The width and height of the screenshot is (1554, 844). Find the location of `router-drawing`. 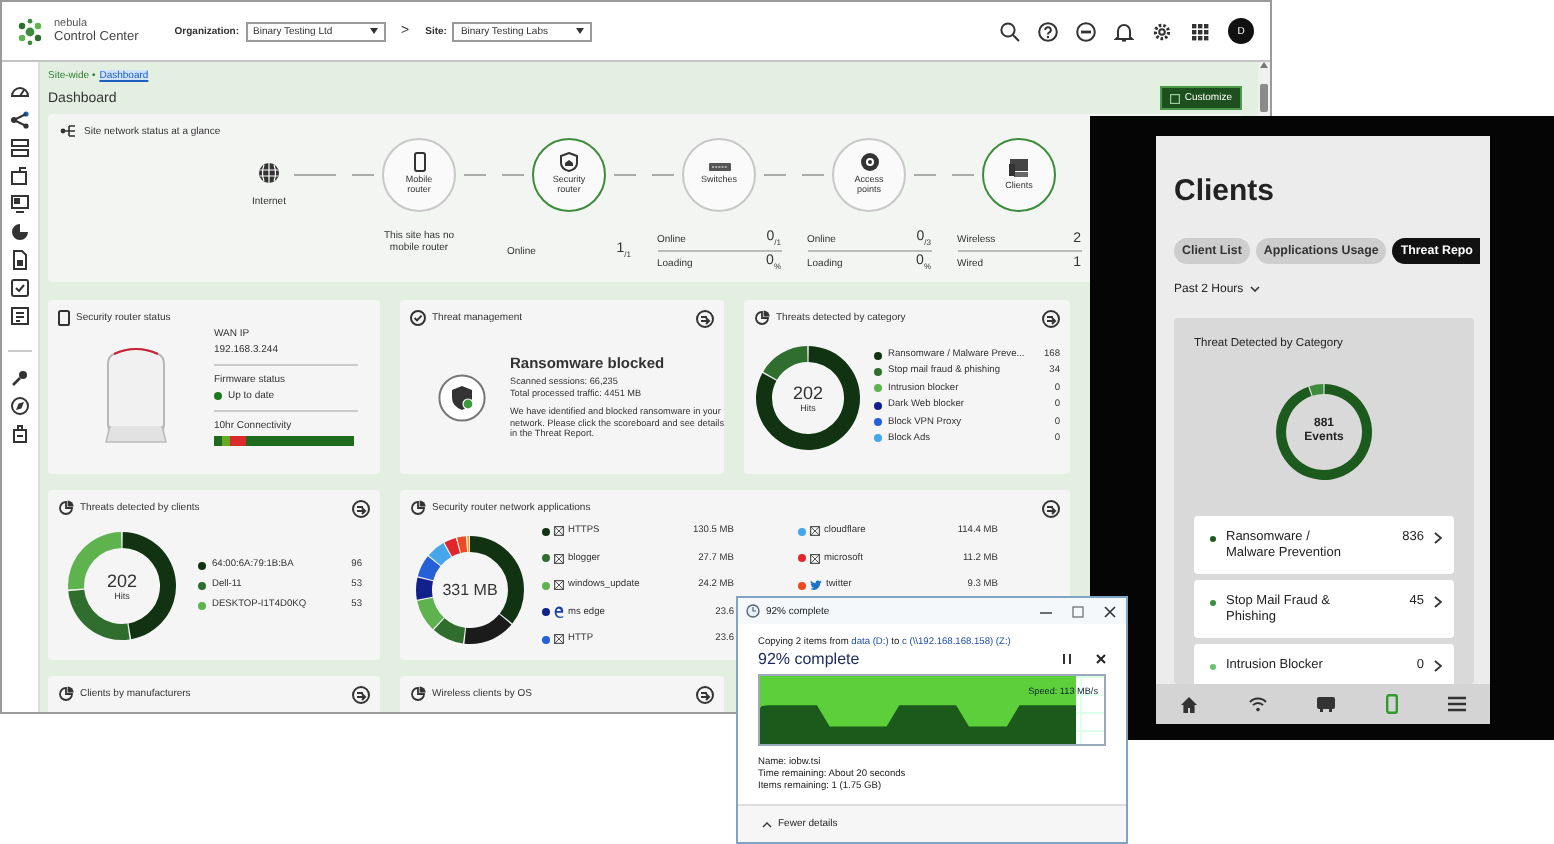

router-drawing is located at coordinates (136, 397).